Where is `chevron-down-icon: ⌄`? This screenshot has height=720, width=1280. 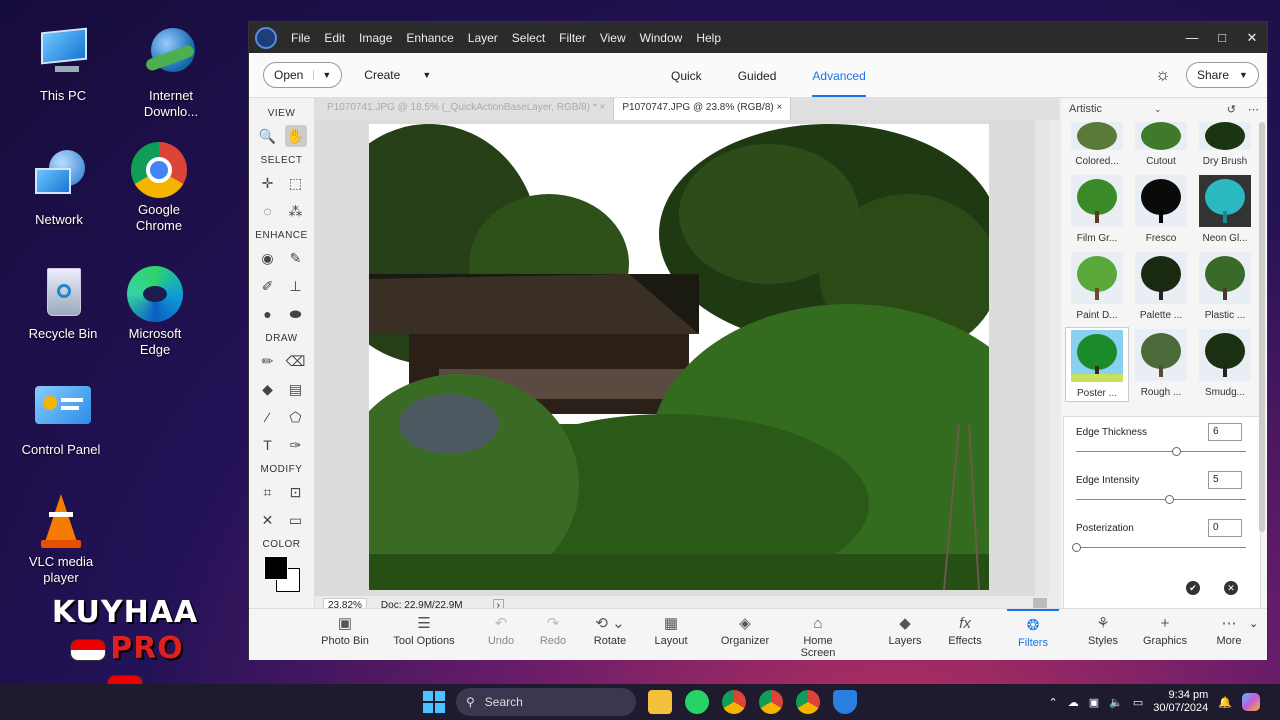 chevron-down-icon: ⌄ is located at coordinates (1253, 623).